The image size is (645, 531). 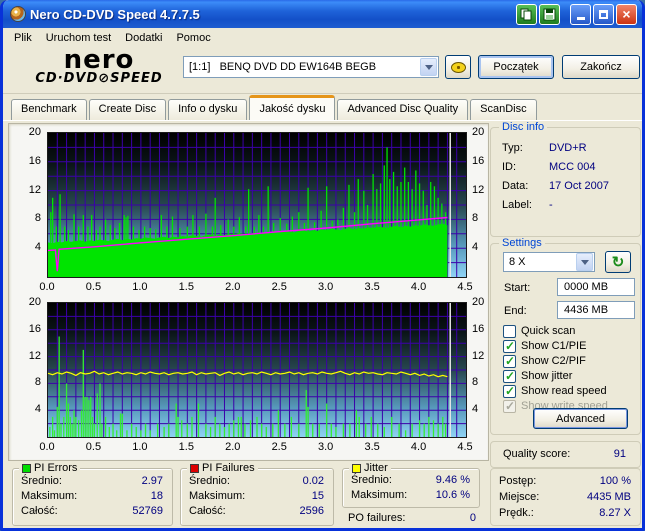 What do you see at coordinates (322, 14) in the screenshot?
I see `title-bar: Nero CD-DVD Speed 4.7.7.5 ×` at bounding box center [322, 14].